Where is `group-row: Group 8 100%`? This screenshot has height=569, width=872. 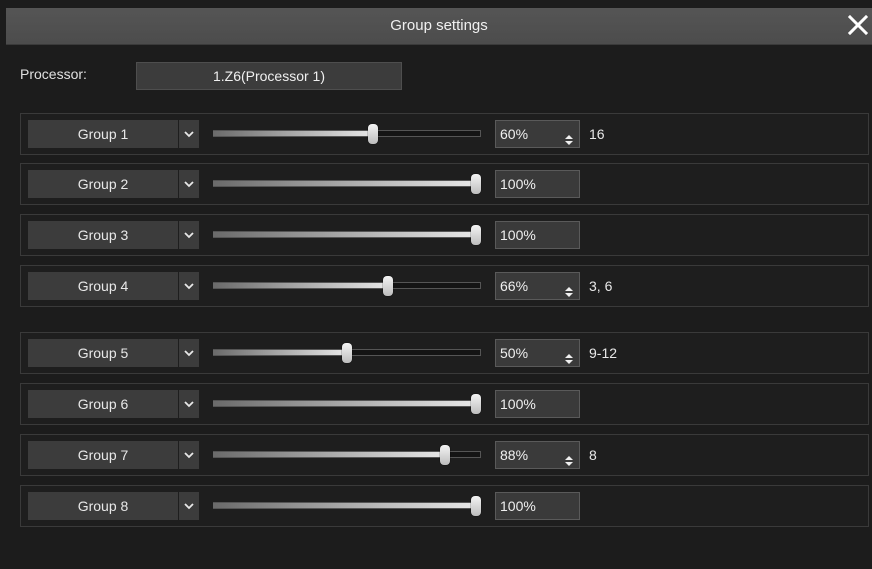
group-row: Group 8 100% is located at coordinates (444, 506).